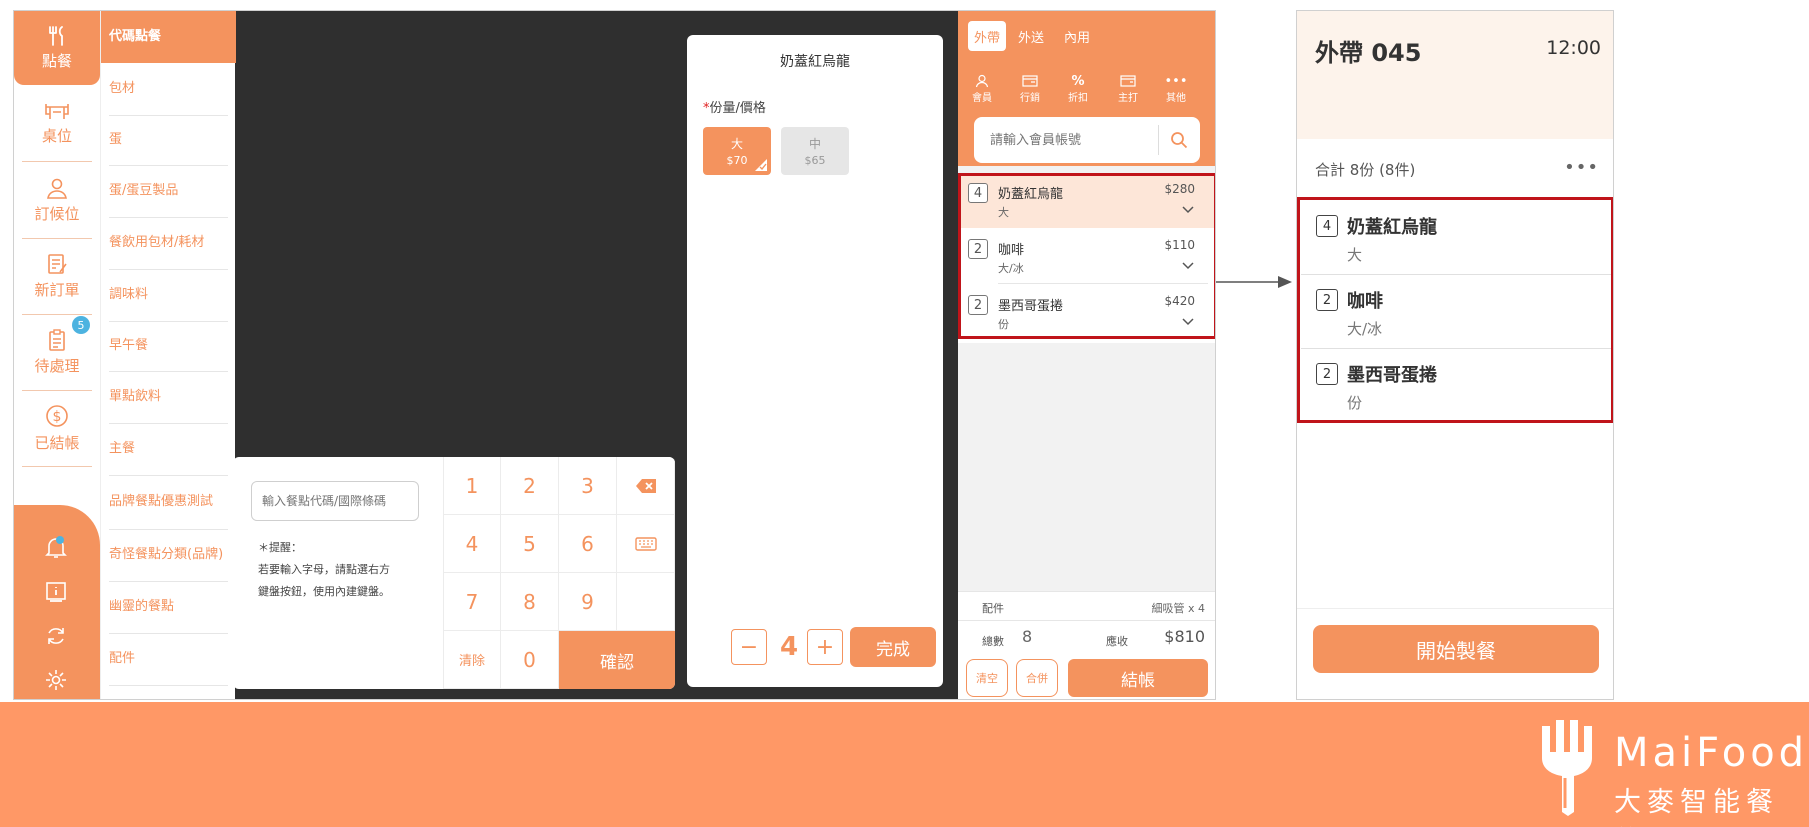  What do you see at coordinates (646, 602) in the screenshot?
I see `empty-key` at bounding box center [646, 602].